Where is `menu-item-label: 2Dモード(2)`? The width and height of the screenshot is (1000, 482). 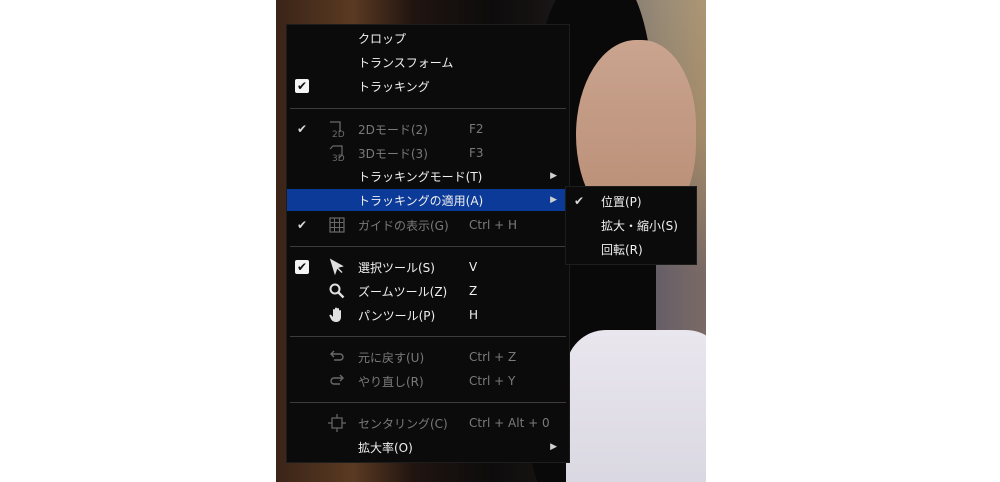 menu-item-label: 2Dモード(2) is located at coordinates (393, 129).